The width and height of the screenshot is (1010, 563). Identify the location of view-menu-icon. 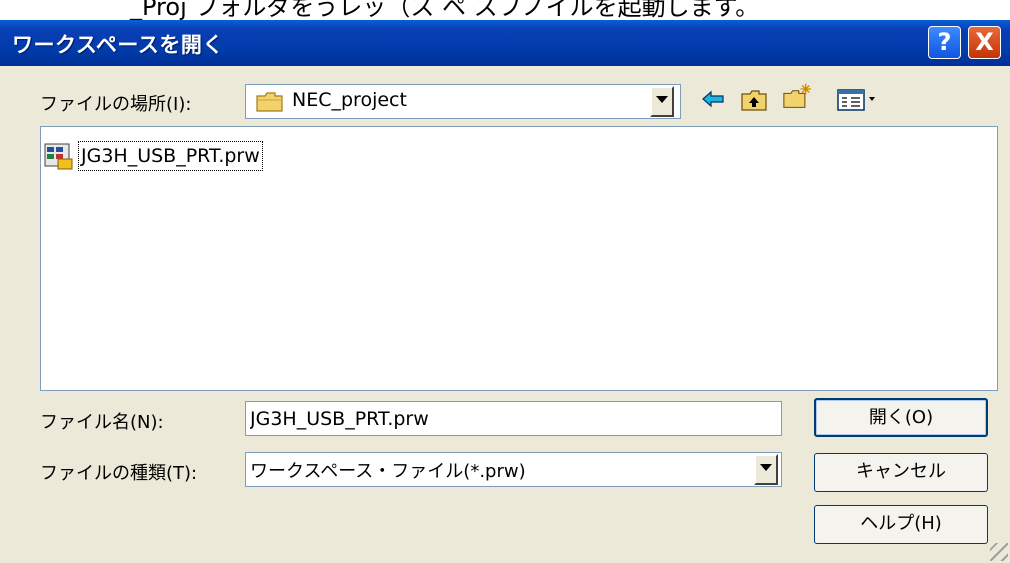
(858, 100).